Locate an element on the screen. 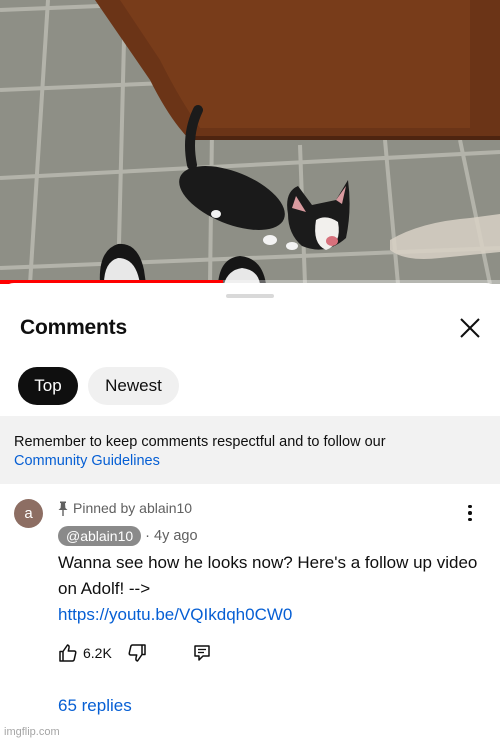 The height and width of the screenshot is (741, 500). like-count: 6.2K is located at coordinates (97, 653).